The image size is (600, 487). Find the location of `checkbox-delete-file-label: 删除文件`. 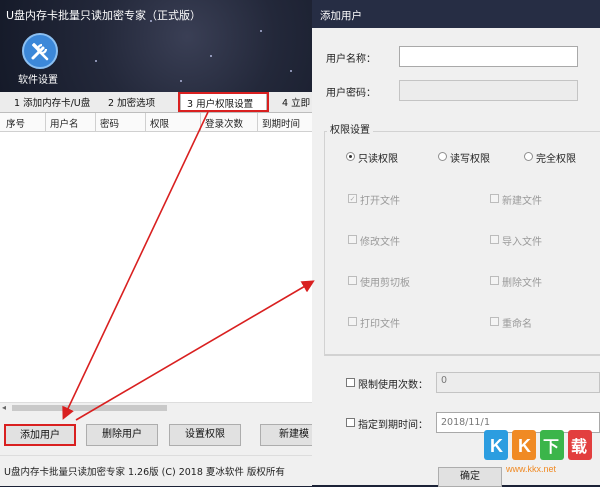

checkbox-delete-file-label: 删除文件 is located at coordinates (522, 283).